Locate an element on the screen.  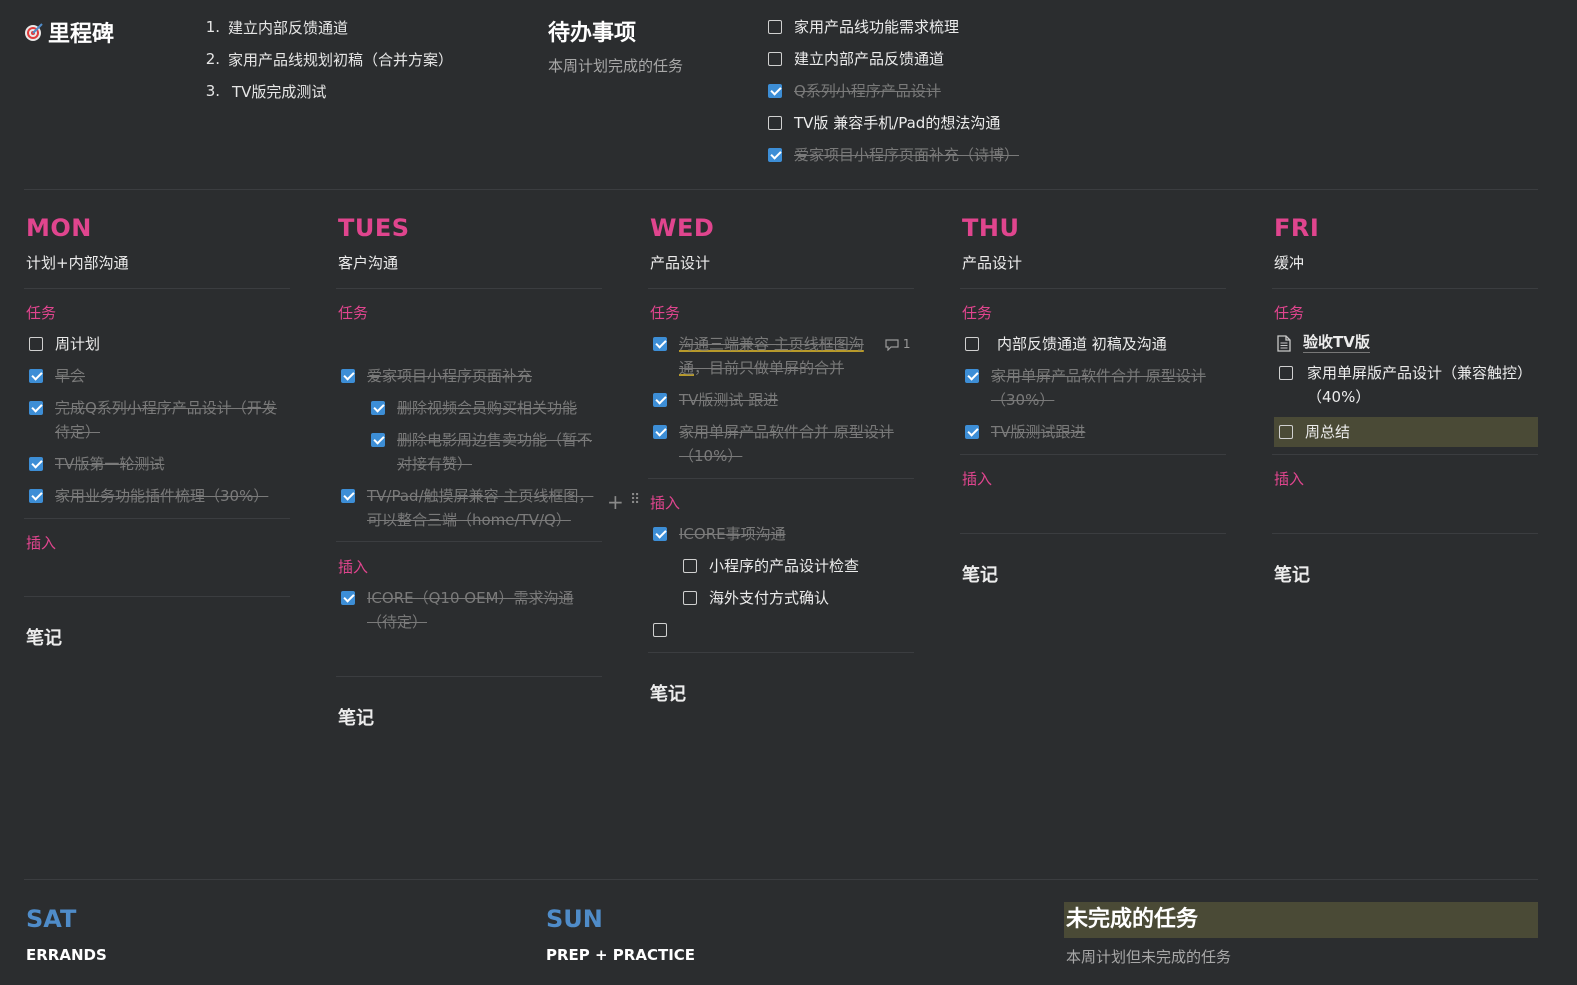
task-item: 沟通三端兼容 主页线框图沟通，目前只做单屏的合并 1 is located at coordinates (784, 356).